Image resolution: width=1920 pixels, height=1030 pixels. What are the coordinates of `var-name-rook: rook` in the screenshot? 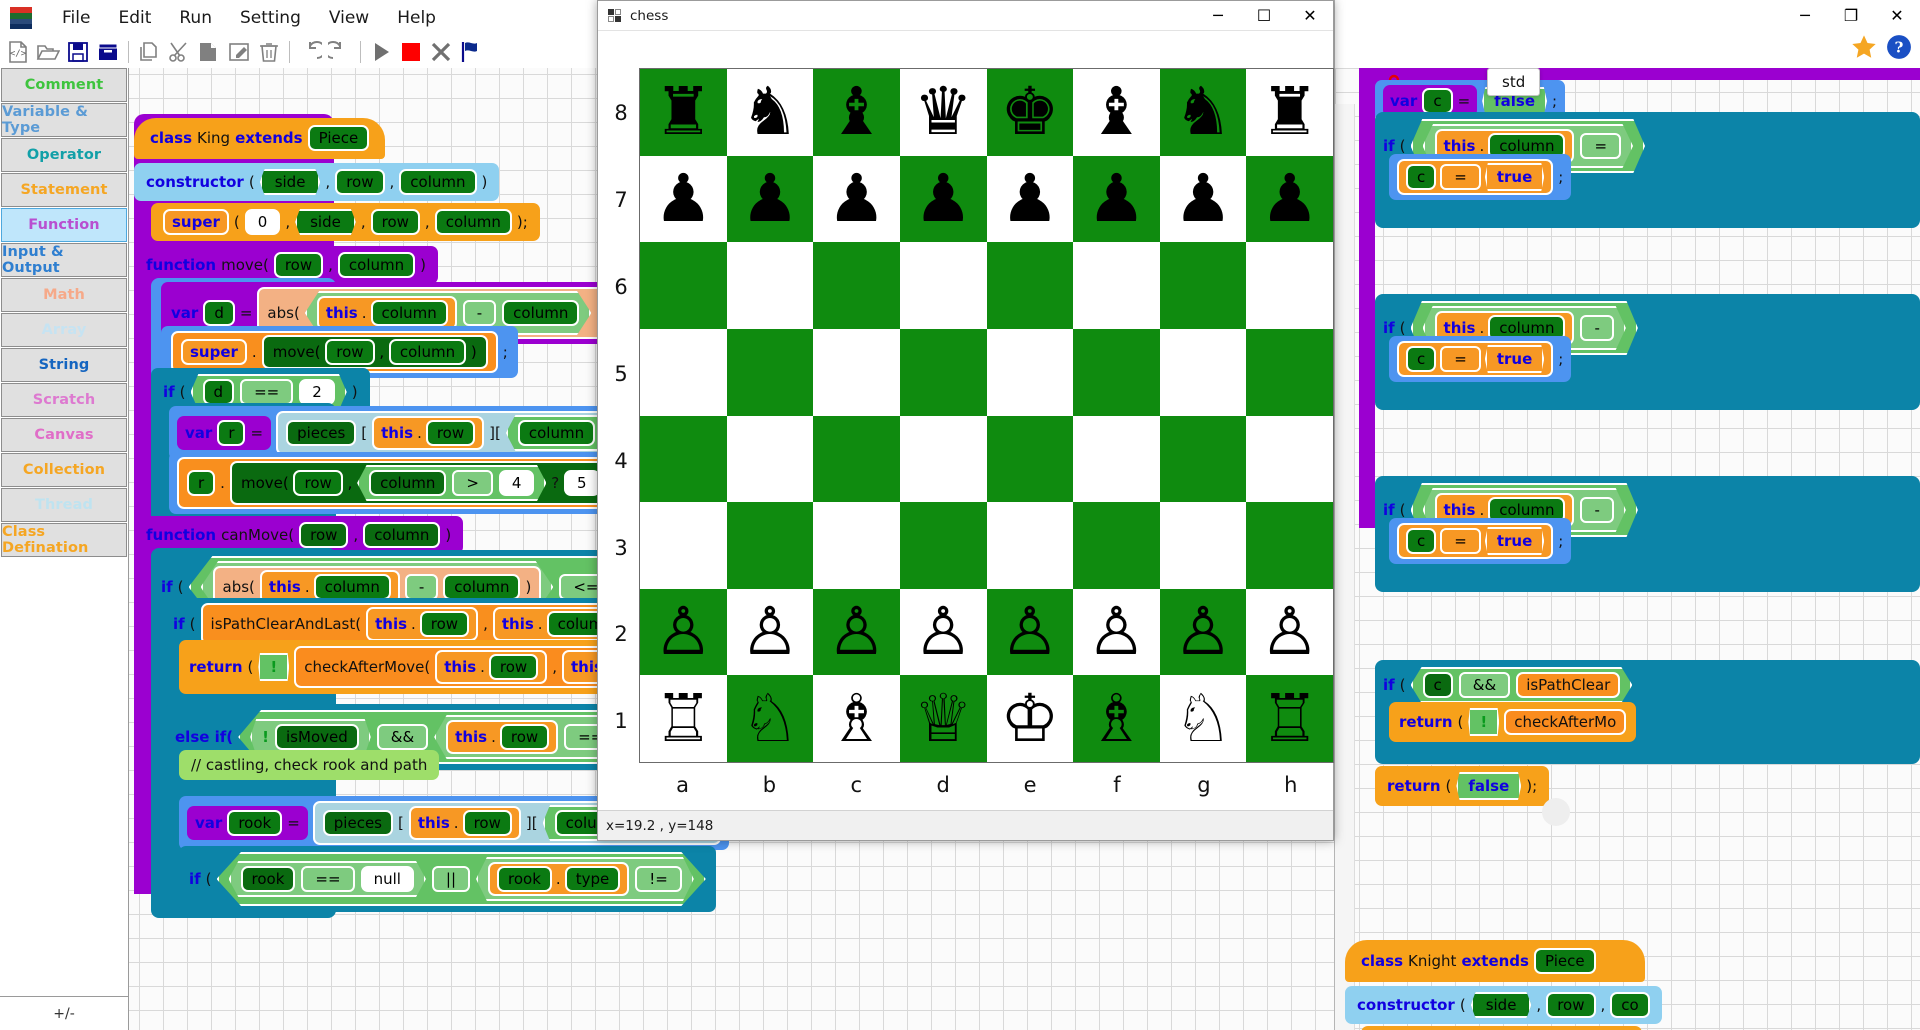 It's located at (255, 823).